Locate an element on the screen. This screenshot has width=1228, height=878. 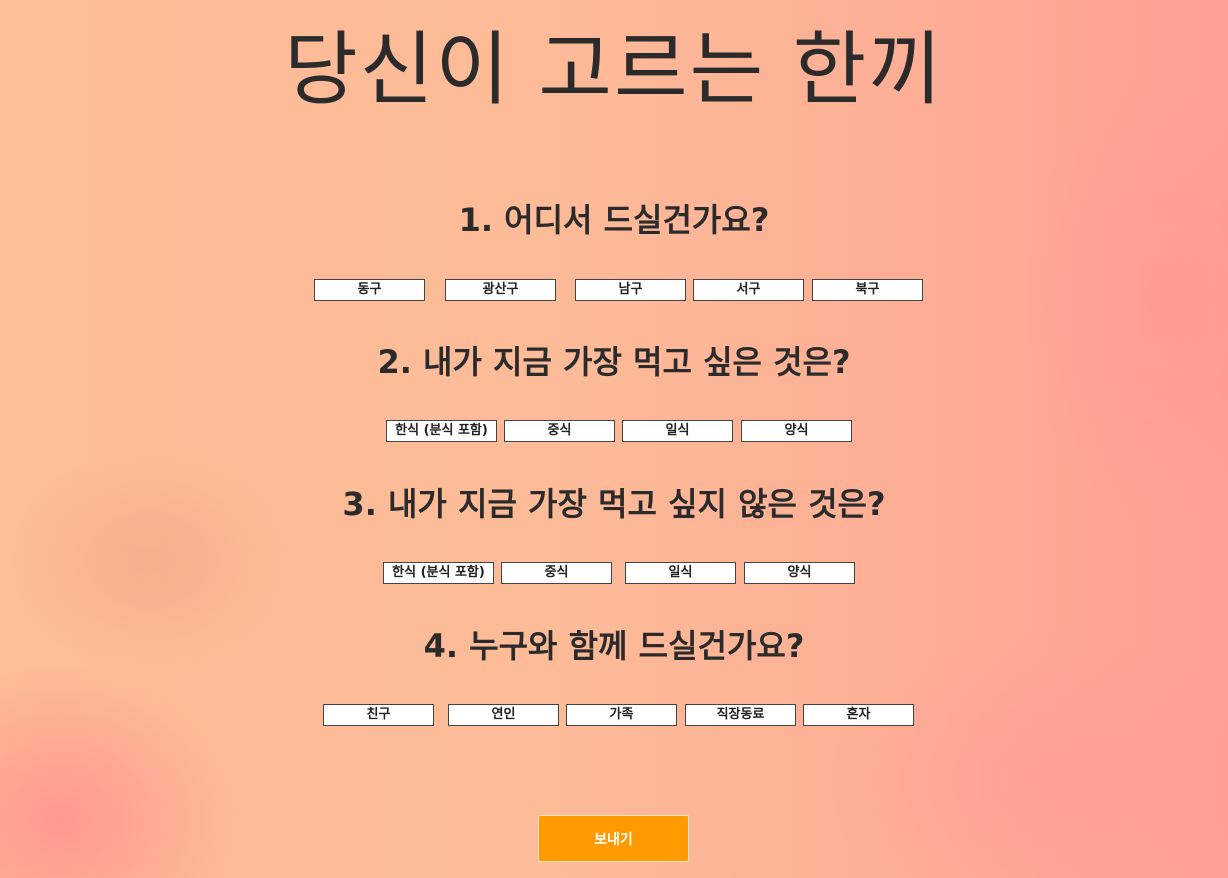
option-q3-chinese: 중식 is located at coordinates (556, 573).